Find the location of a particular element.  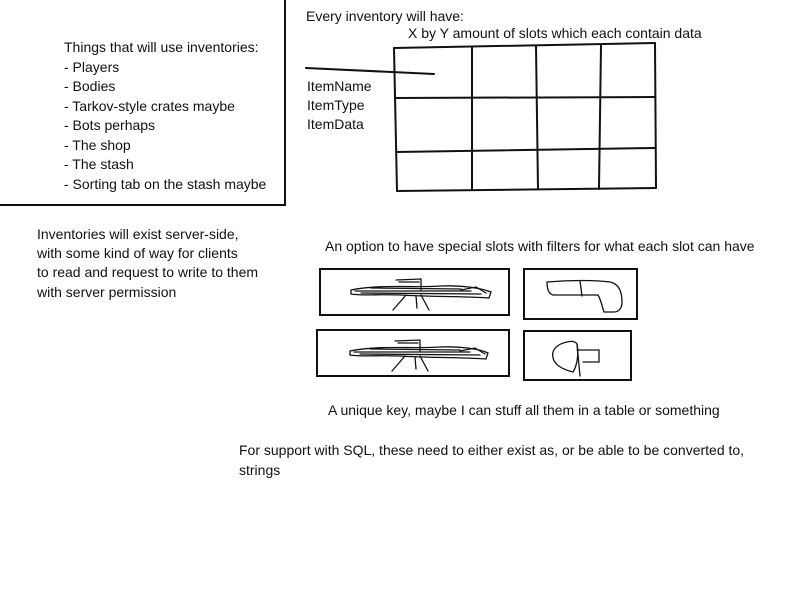

pistol-sketch-icon is located at coordinates (584, 296).